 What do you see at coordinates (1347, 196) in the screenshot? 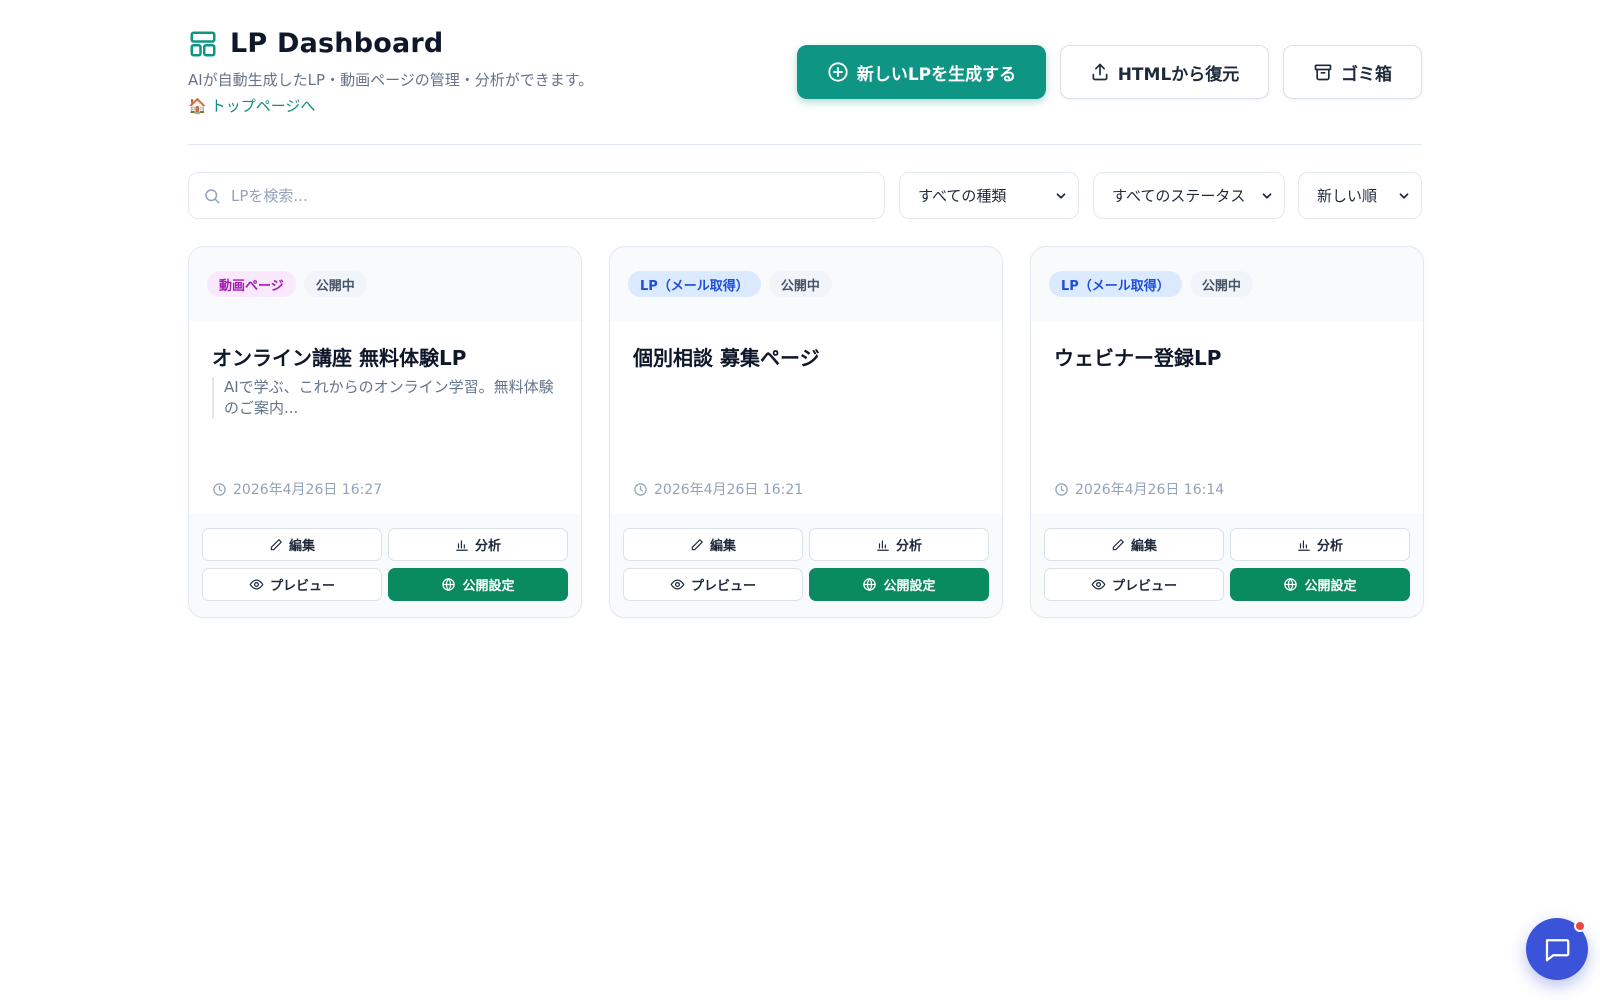
I see `sort-select-value: 新しい順` at bounding box center [1347, 196].